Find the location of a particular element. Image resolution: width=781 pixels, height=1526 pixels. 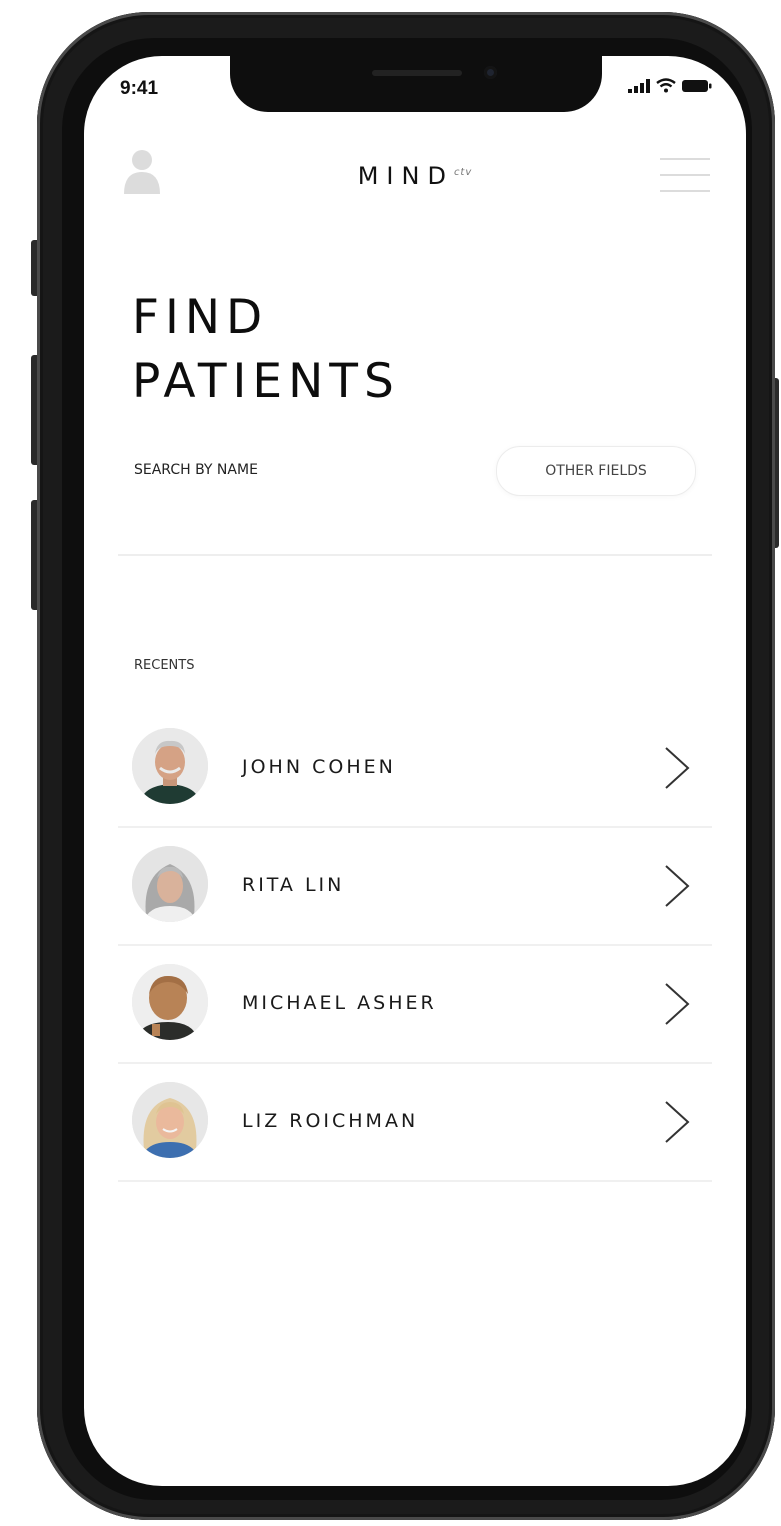

patient-row-liz-roichman: LIZ ROICHMAN is located at coordinates (415, 1123).